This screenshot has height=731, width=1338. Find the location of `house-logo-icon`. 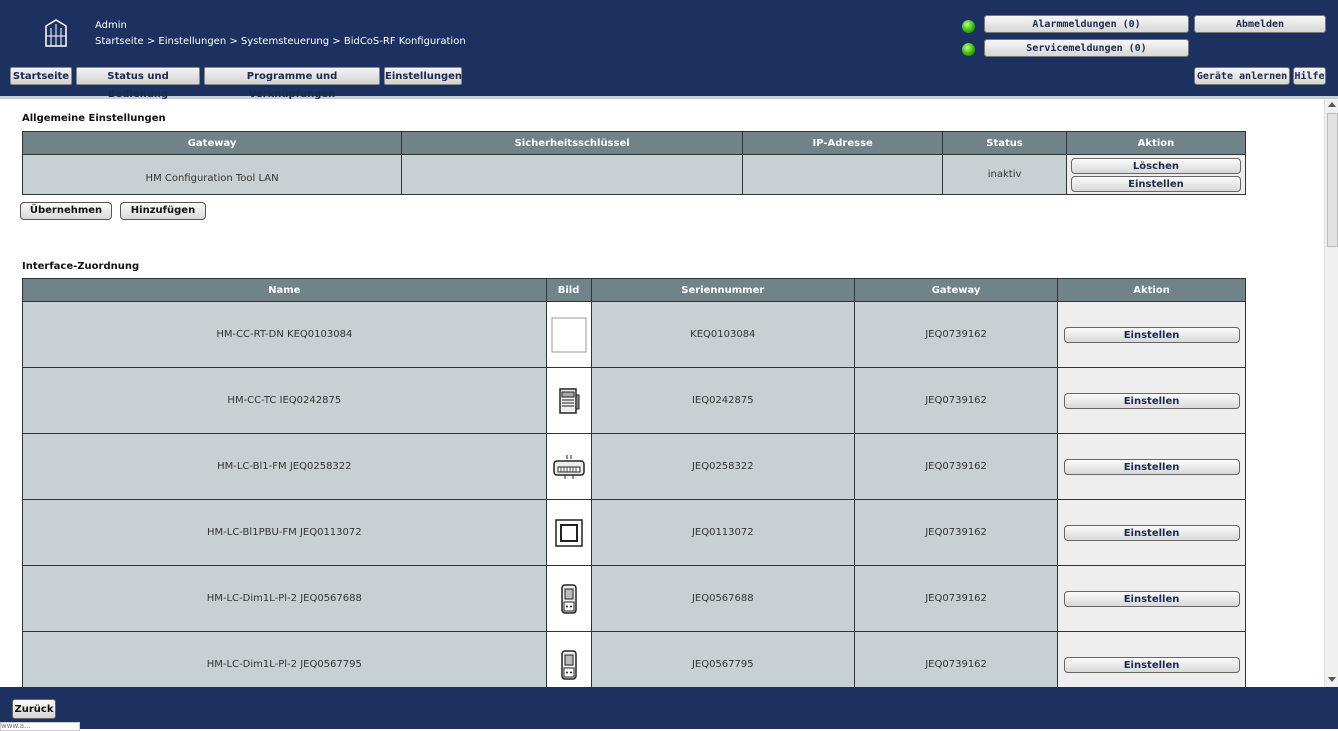

house-logo-icon is located at coordinates (56, 33).